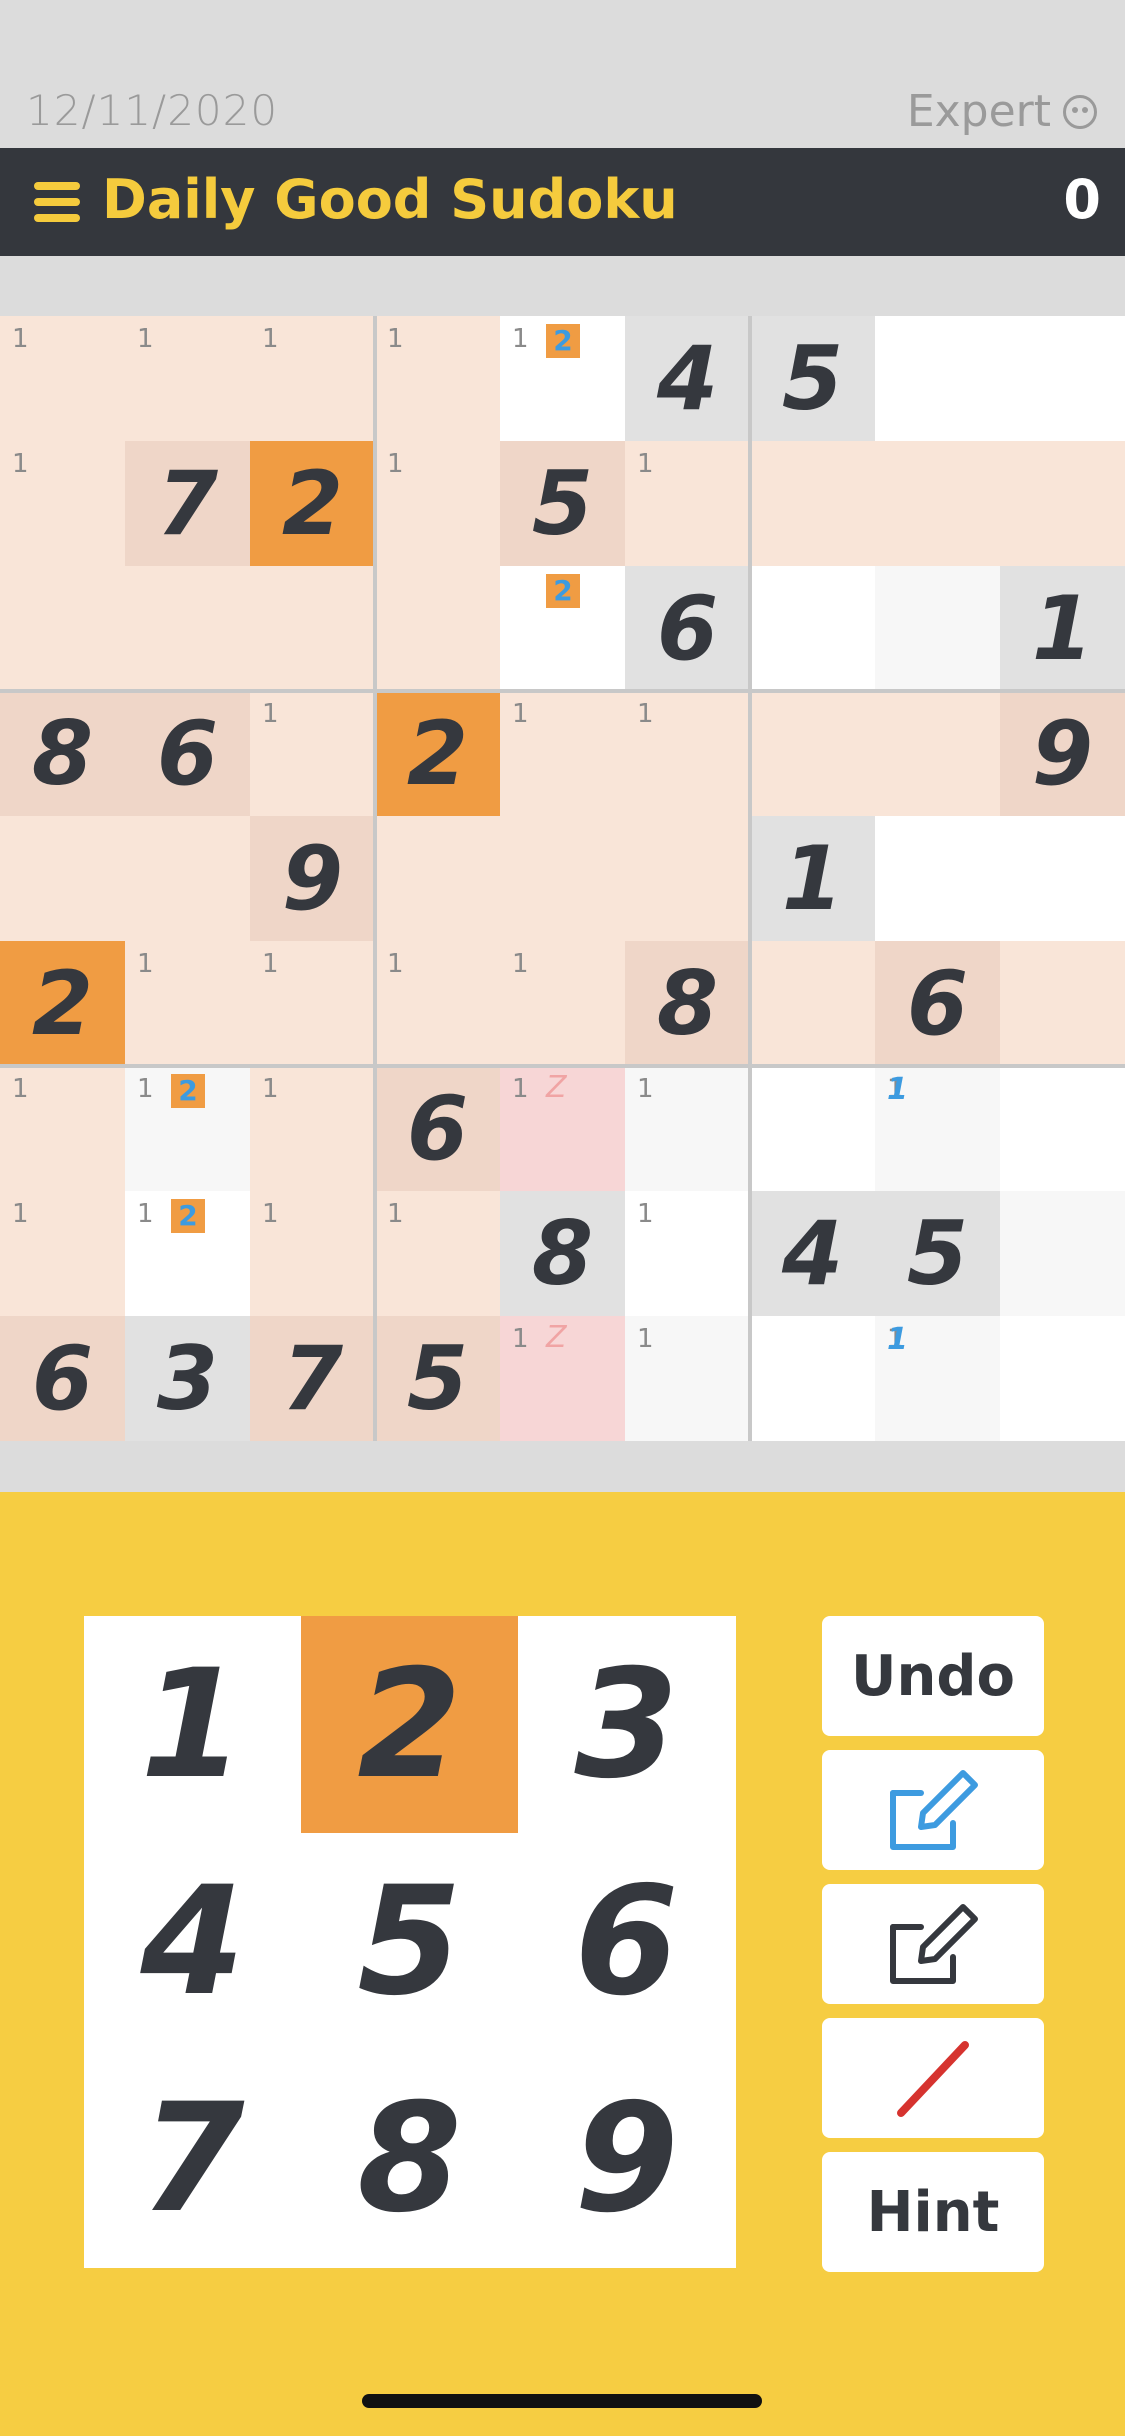 The image size is (1125, 2436). What do you see at coordinates (812, 753) in the screenshot?
I see `sudoku-cell-r4c7` at bounding box center [812, 753].